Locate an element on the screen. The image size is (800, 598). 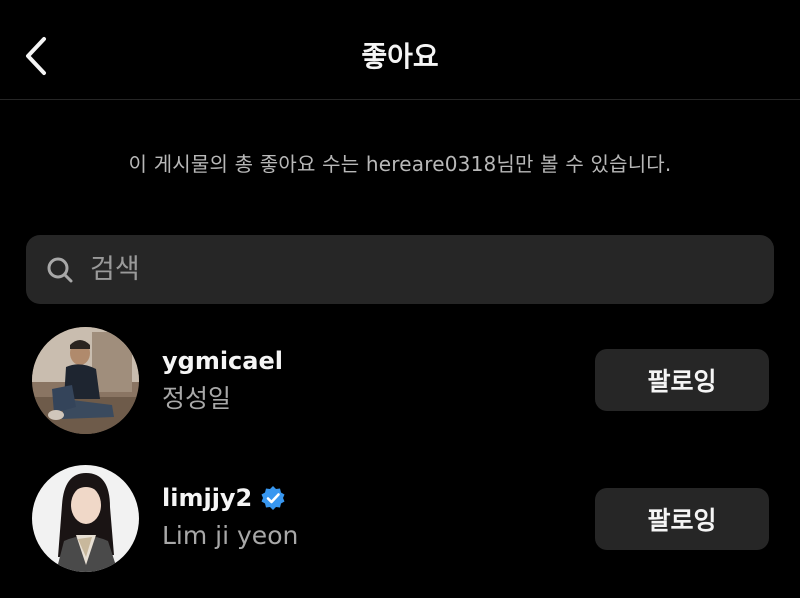
user-info: ygmicael 정성일 is located at coordinates (222, 381).